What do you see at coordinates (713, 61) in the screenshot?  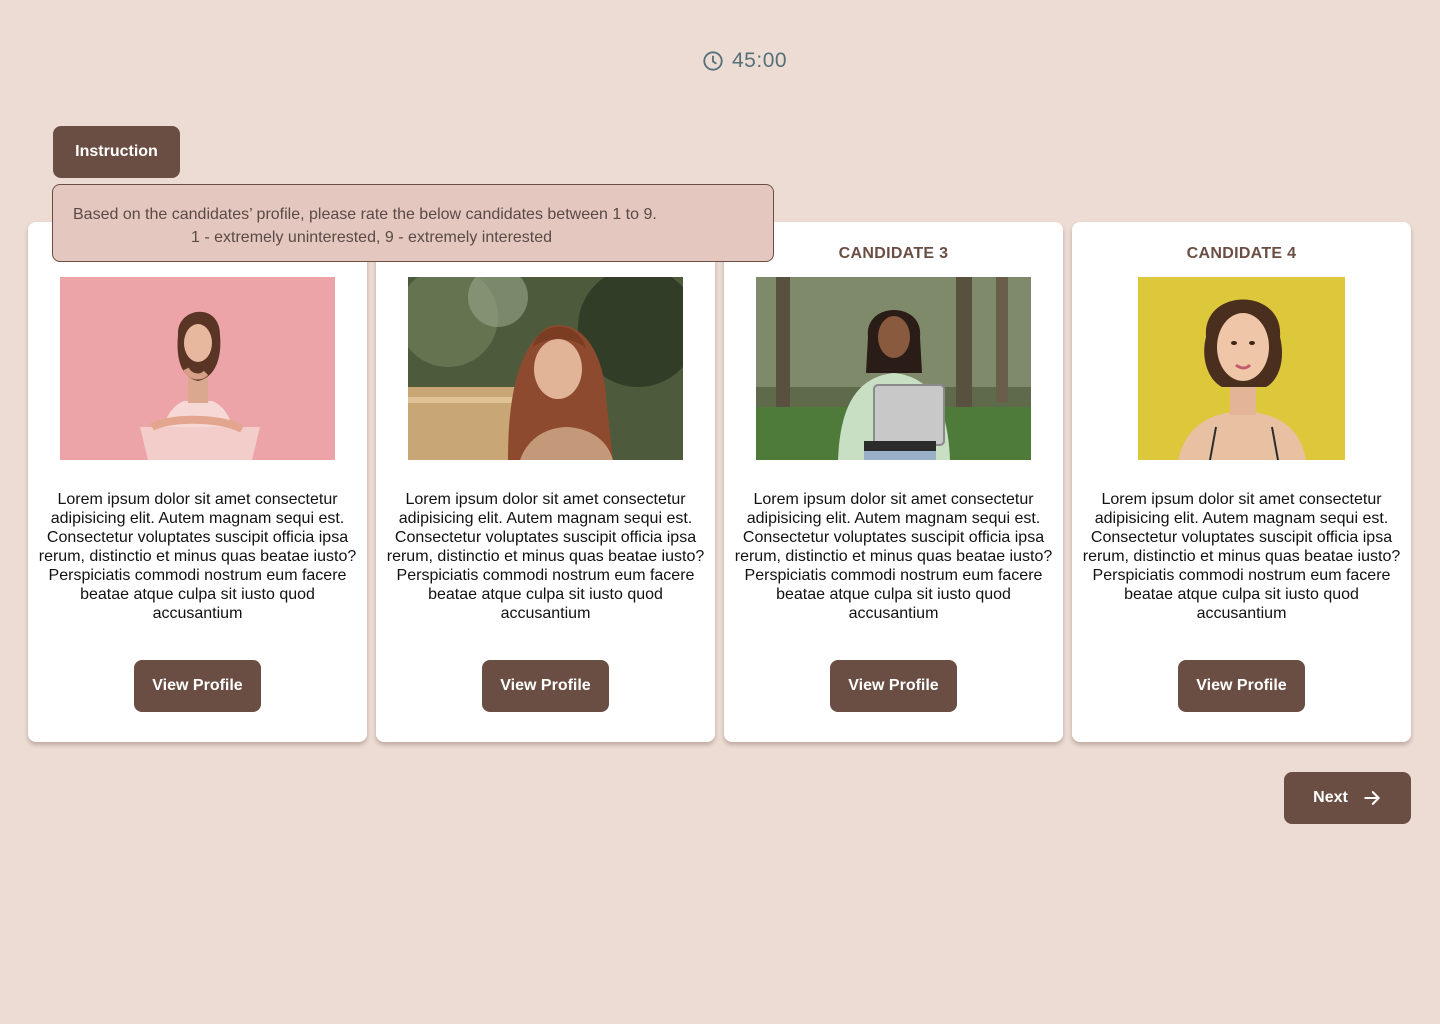 I see `clock-icon` at bounding box center [713, 61].